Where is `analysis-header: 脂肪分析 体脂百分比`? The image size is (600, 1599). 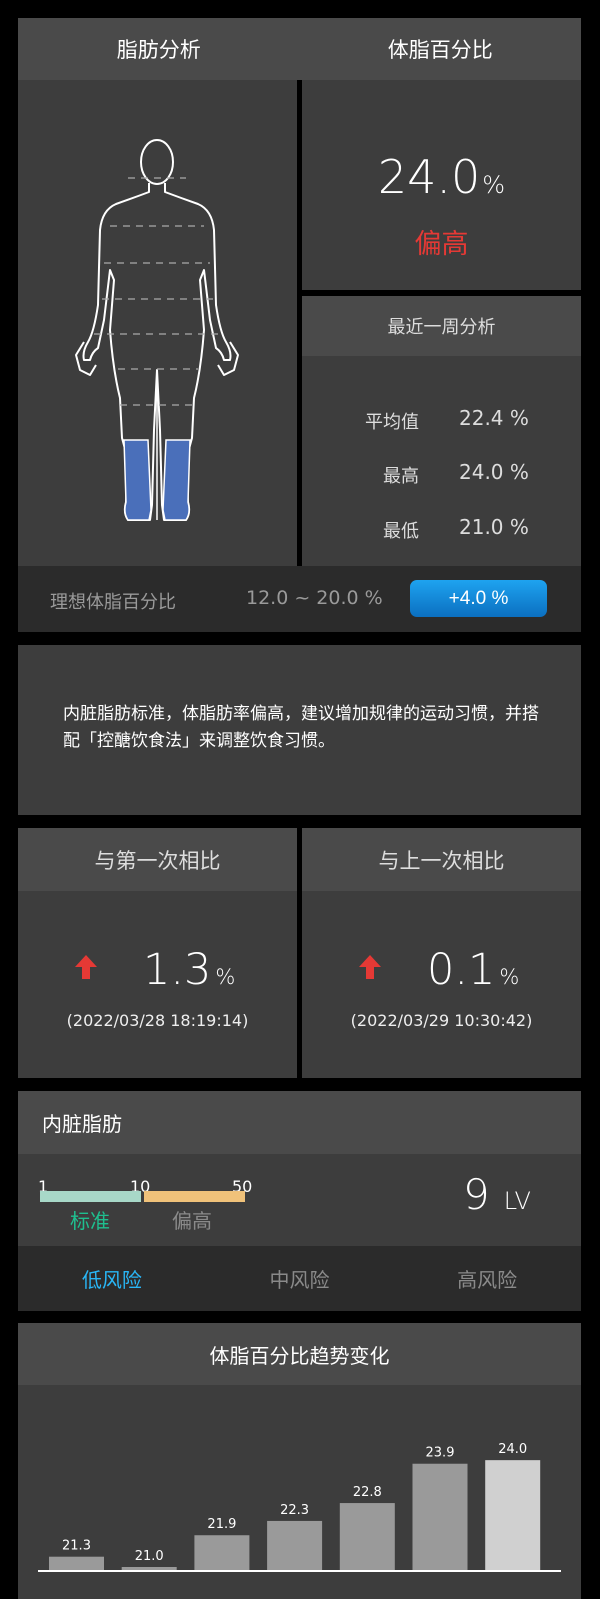
analysis-header: 脂肪分析 体脂百分比 is located at coordinates (299, 49).